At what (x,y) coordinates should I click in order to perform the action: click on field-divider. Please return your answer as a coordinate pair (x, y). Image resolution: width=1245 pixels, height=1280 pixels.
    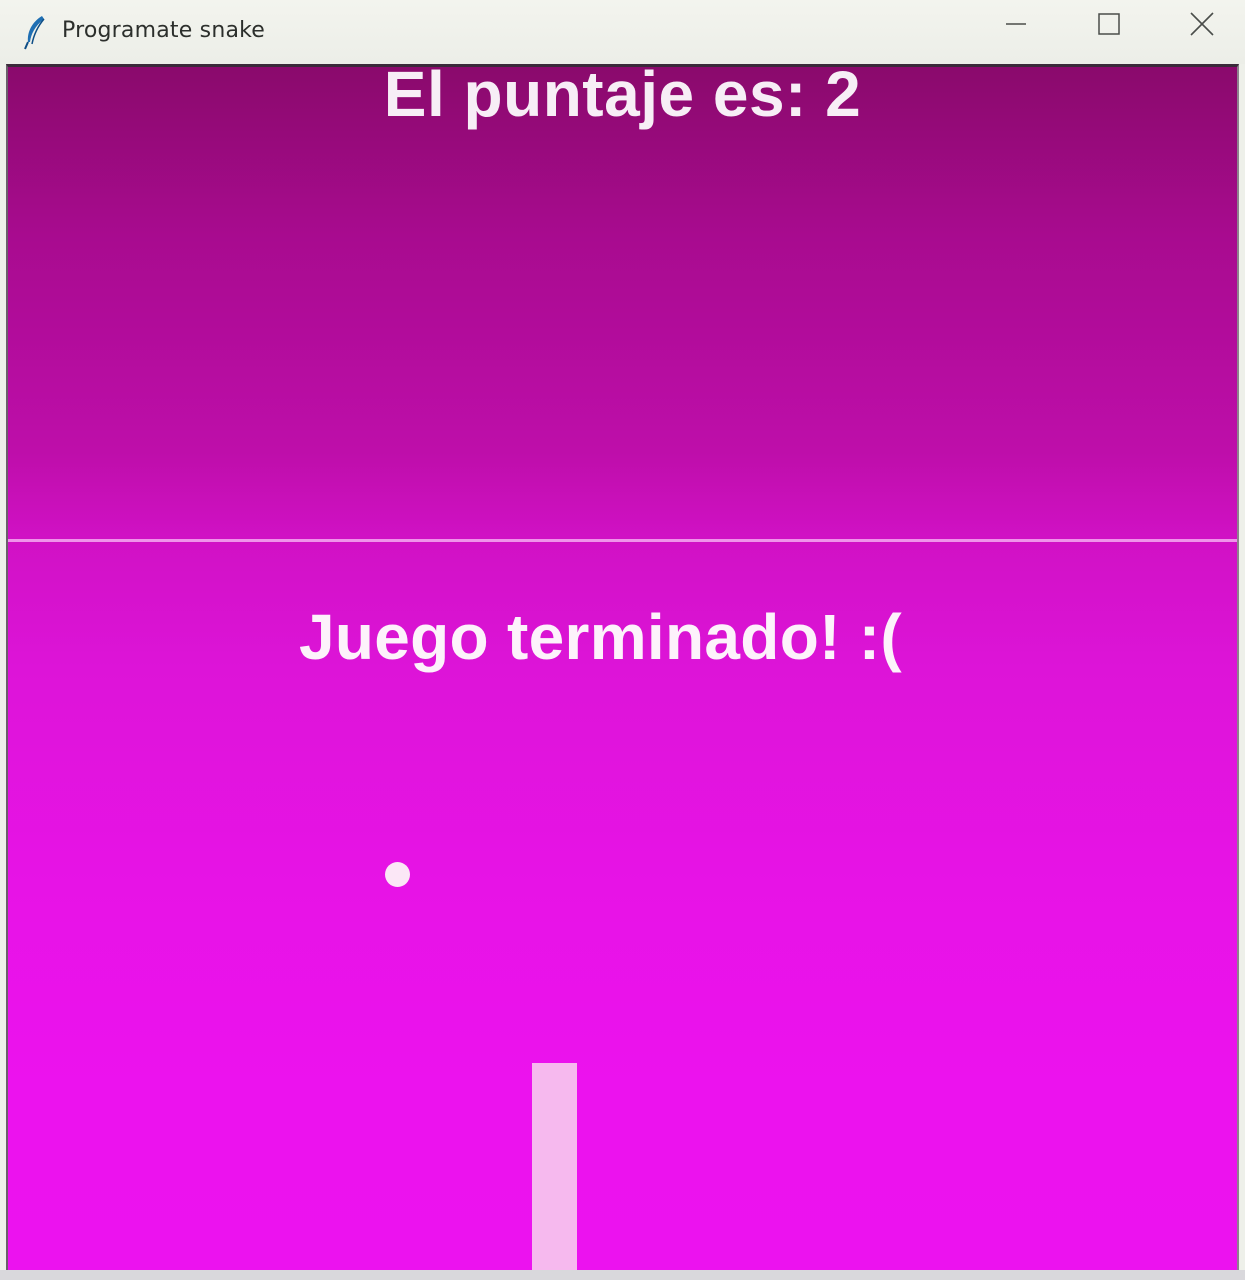
    Looking at the image, I should click on (622, 540).